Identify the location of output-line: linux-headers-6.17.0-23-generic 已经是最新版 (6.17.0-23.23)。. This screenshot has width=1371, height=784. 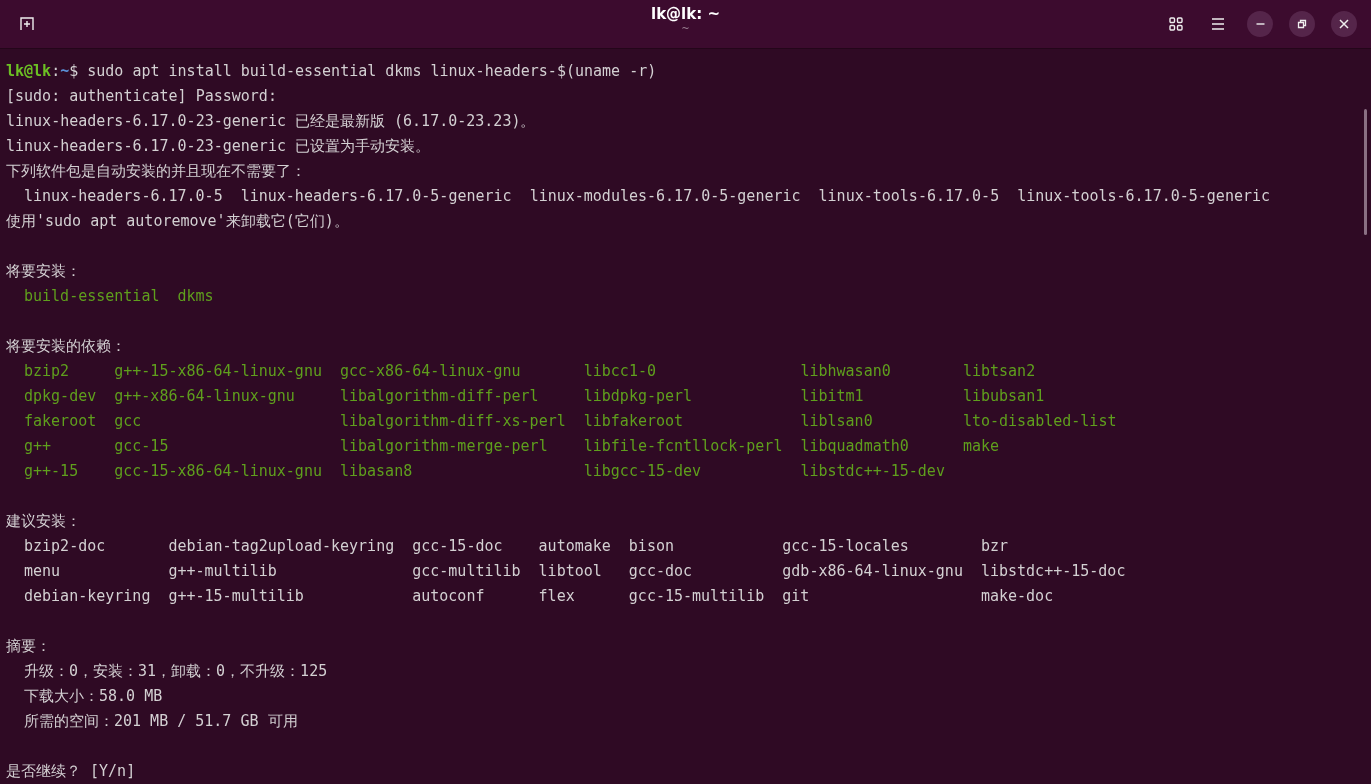
(271, 121).